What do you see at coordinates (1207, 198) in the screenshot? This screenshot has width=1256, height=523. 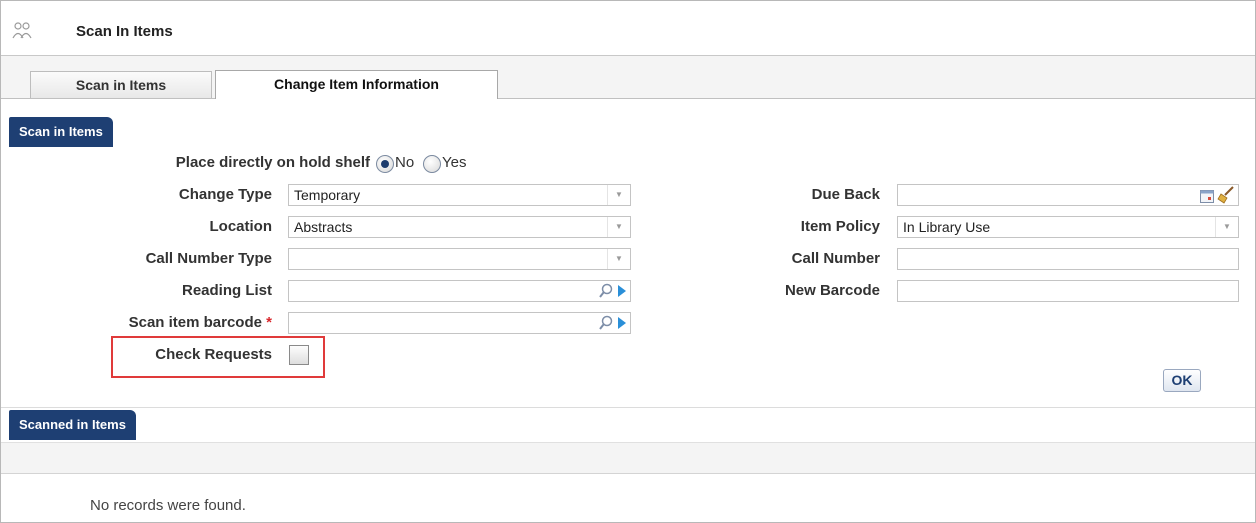 I see `calendar-icon` at bounding box center [1207, 198].